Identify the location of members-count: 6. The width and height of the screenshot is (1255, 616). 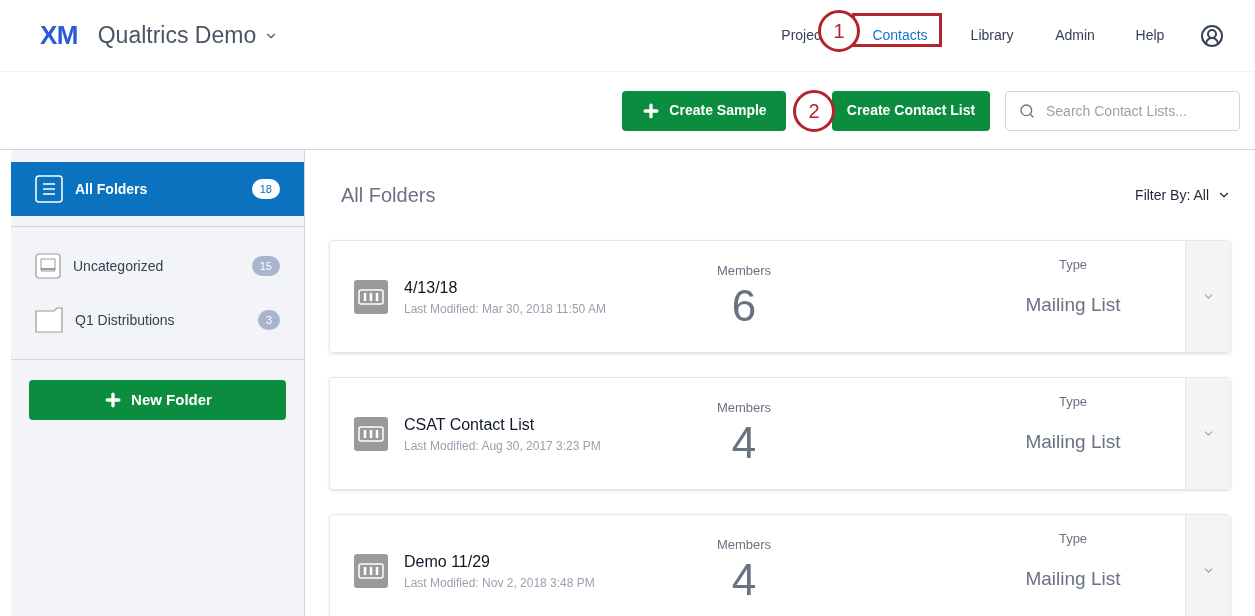
(744, 306).